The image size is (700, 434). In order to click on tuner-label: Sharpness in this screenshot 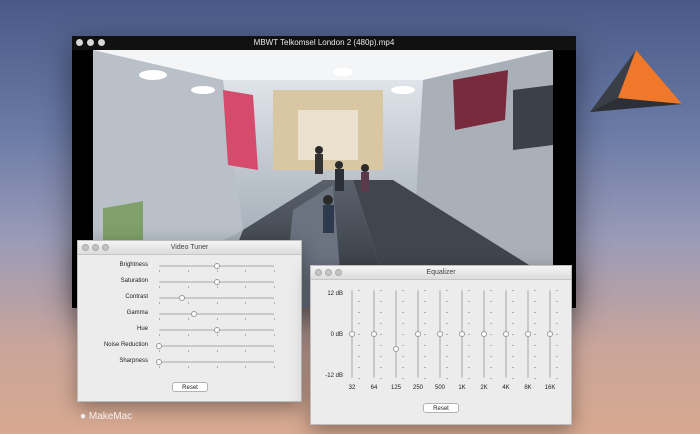, I will do `click(133, 361)`.